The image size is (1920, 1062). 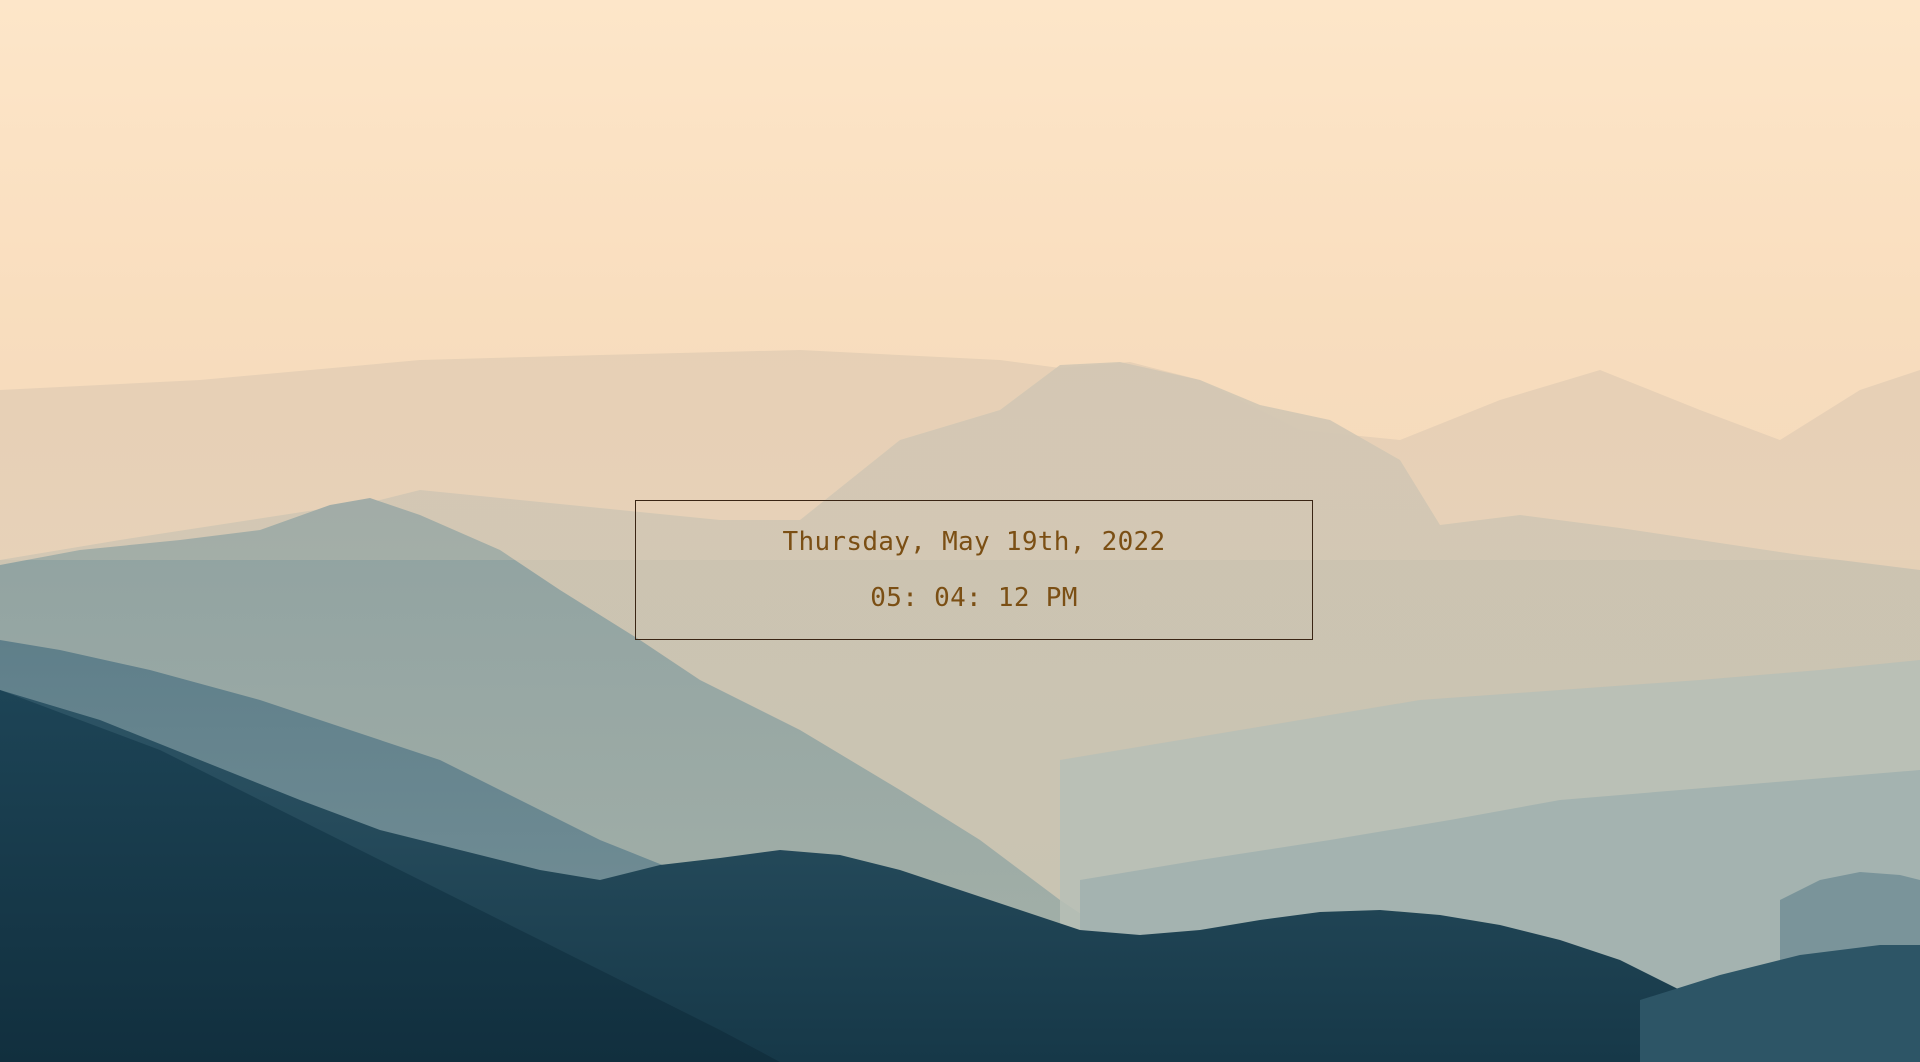 I want to click on date-display: Thursday, May 19th, 2022, so click(x=974, y=542).